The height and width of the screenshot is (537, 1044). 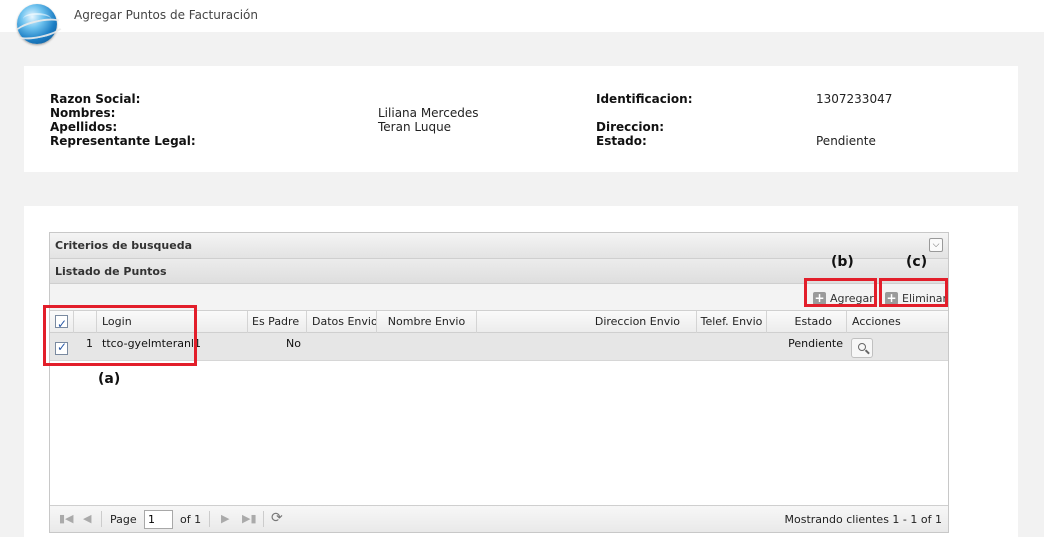 I want to click on column-nombre-envio: Nombre Envio, so click(x=427, y=322).